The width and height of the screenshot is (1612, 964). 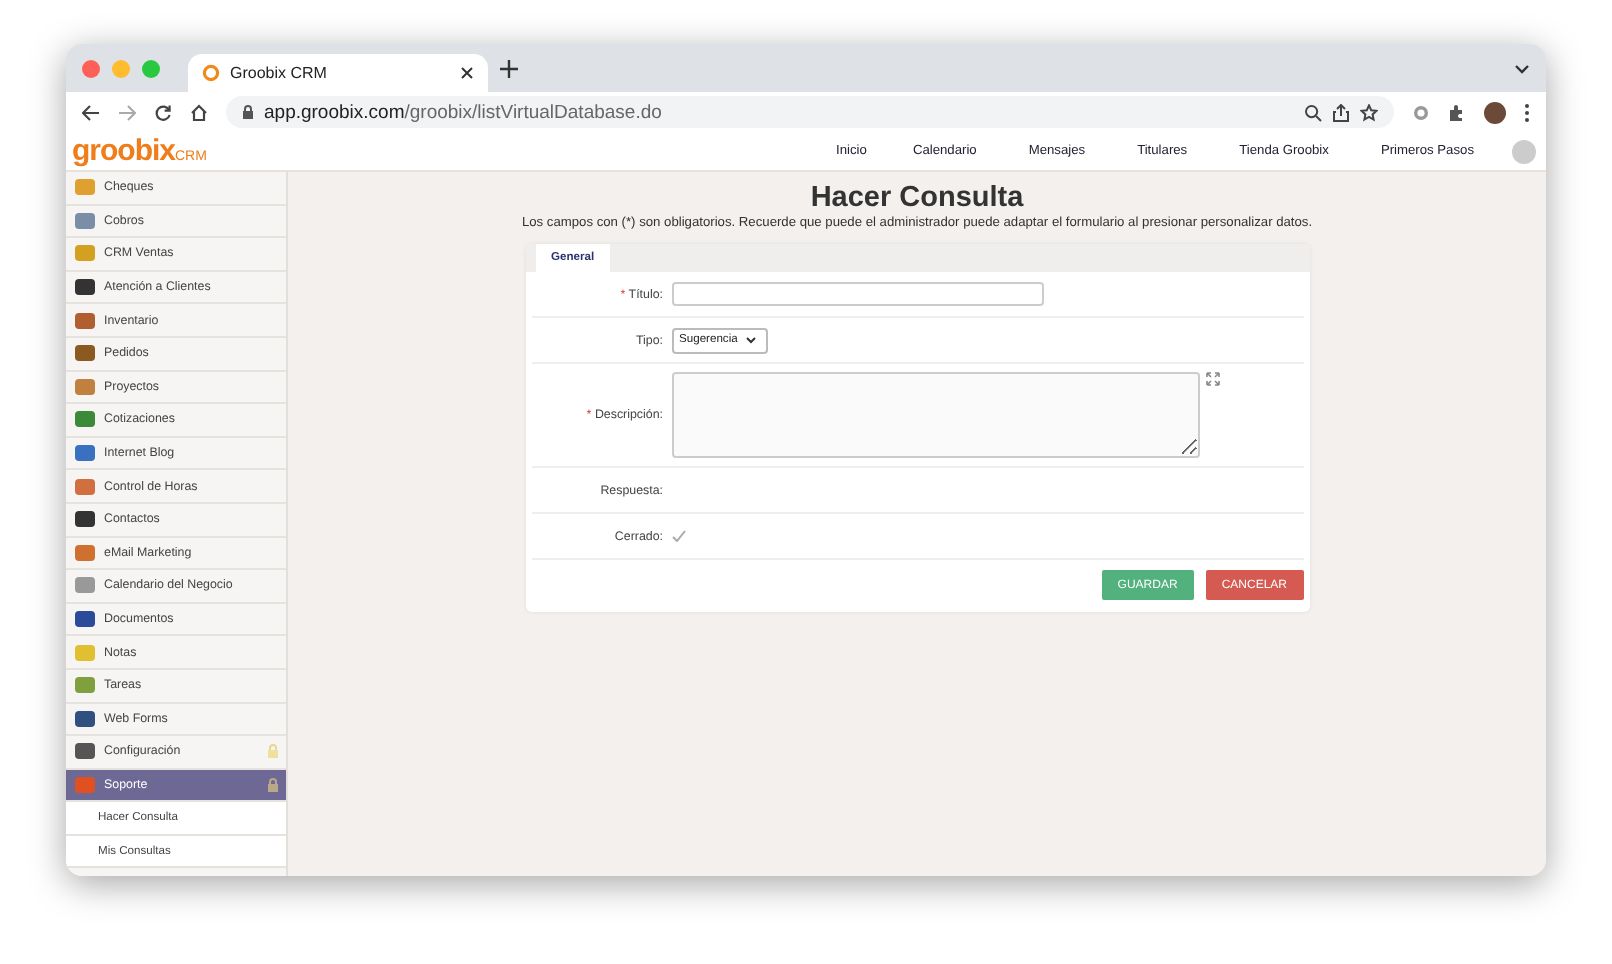 I want to click on expand-icon, so click(x=1212, y=379).